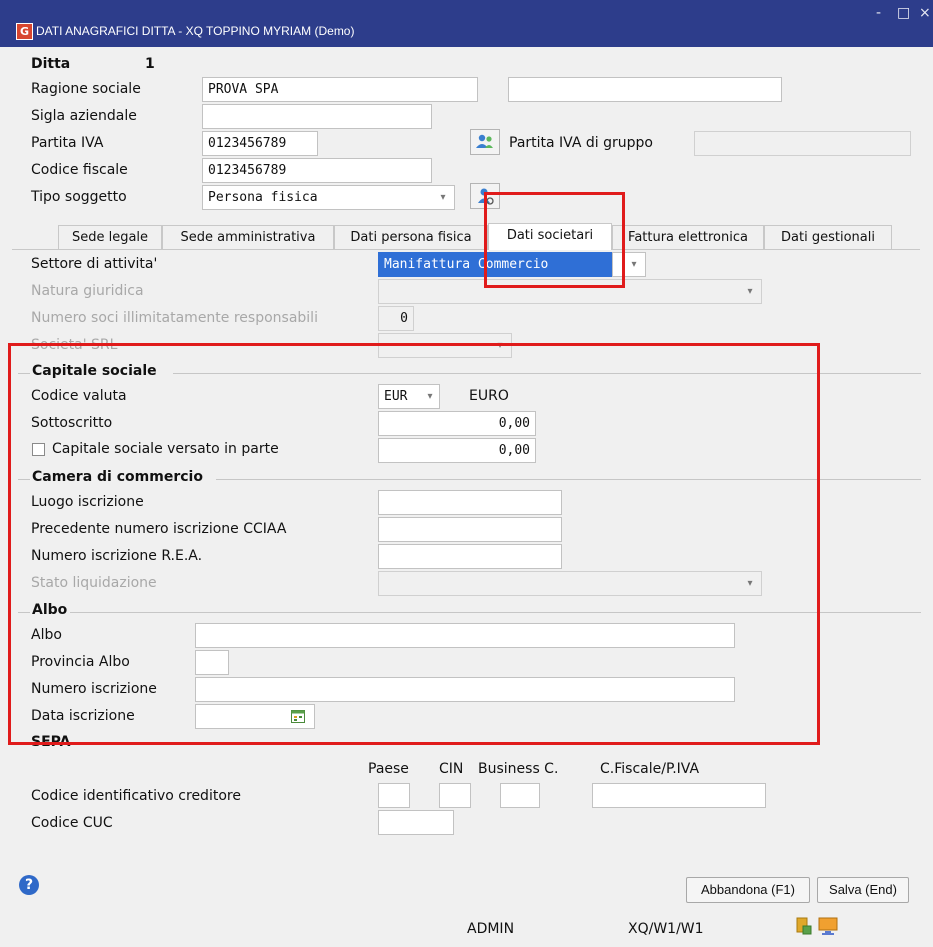  What do you see at coordinates (416, 822) in the screenshot?
I see `cuc-input` at bounding box center [416, 822].